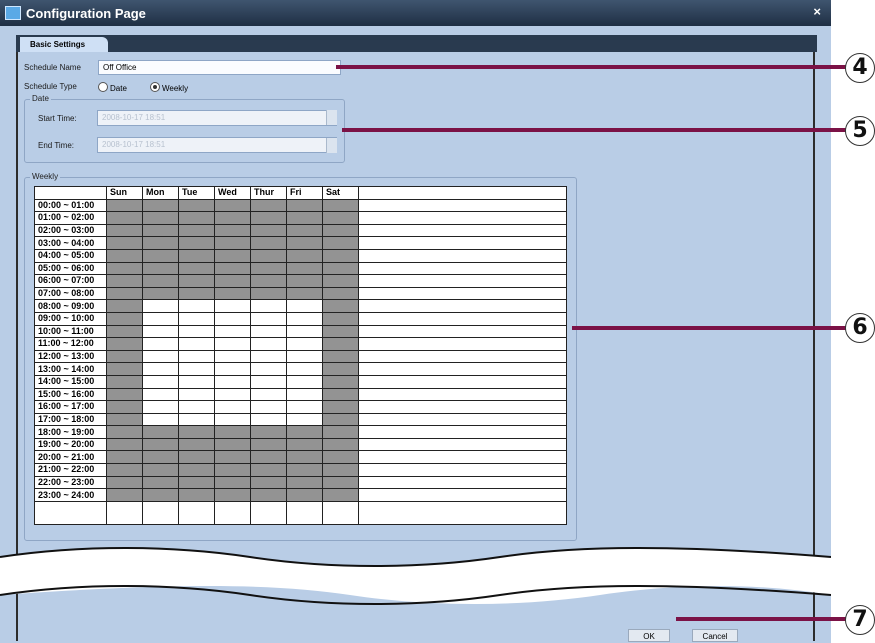  Describe the element at coordinates (331, 145) in the screenshot. I see `end-time-spinner` at that location.